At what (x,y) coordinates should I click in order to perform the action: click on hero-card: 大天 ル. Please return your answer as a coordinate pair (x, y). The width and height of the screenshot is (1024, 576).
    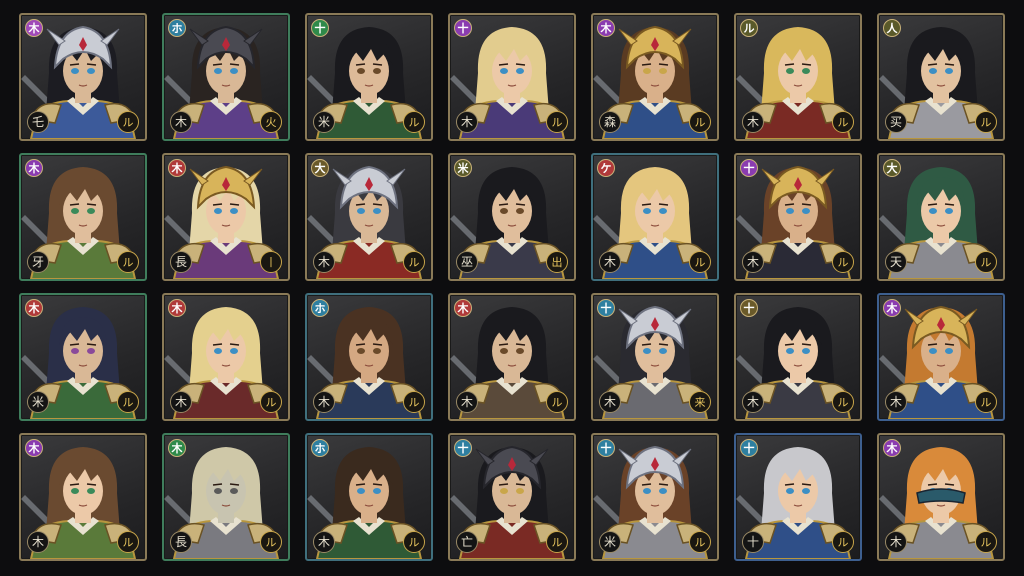
    Looking at the image, I should click on (941, 217).